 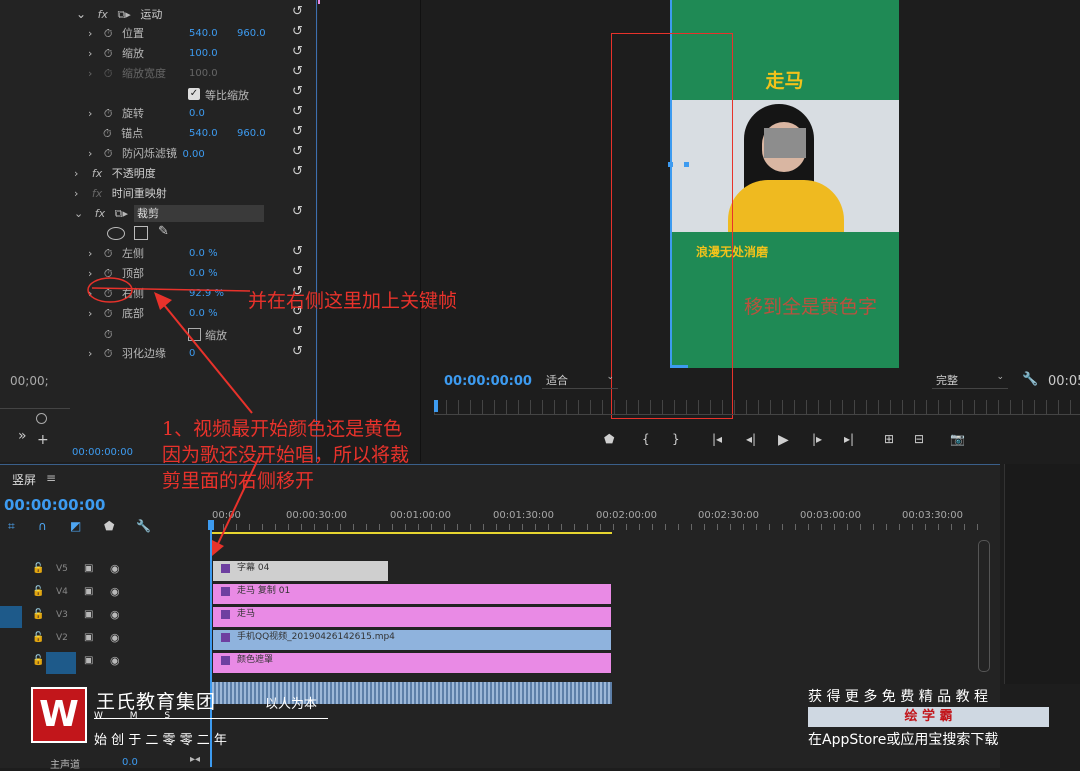 I want to click on annotation-circle, so click(x=110, y=290).